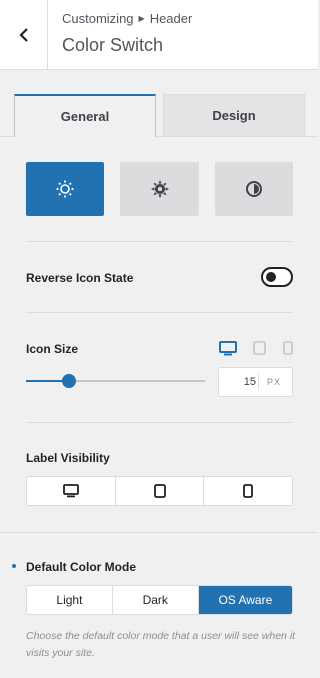 Image resolution: width=320 pixels, height=678 pixels. I want to click on tab-design: Design, so click(234, 115).